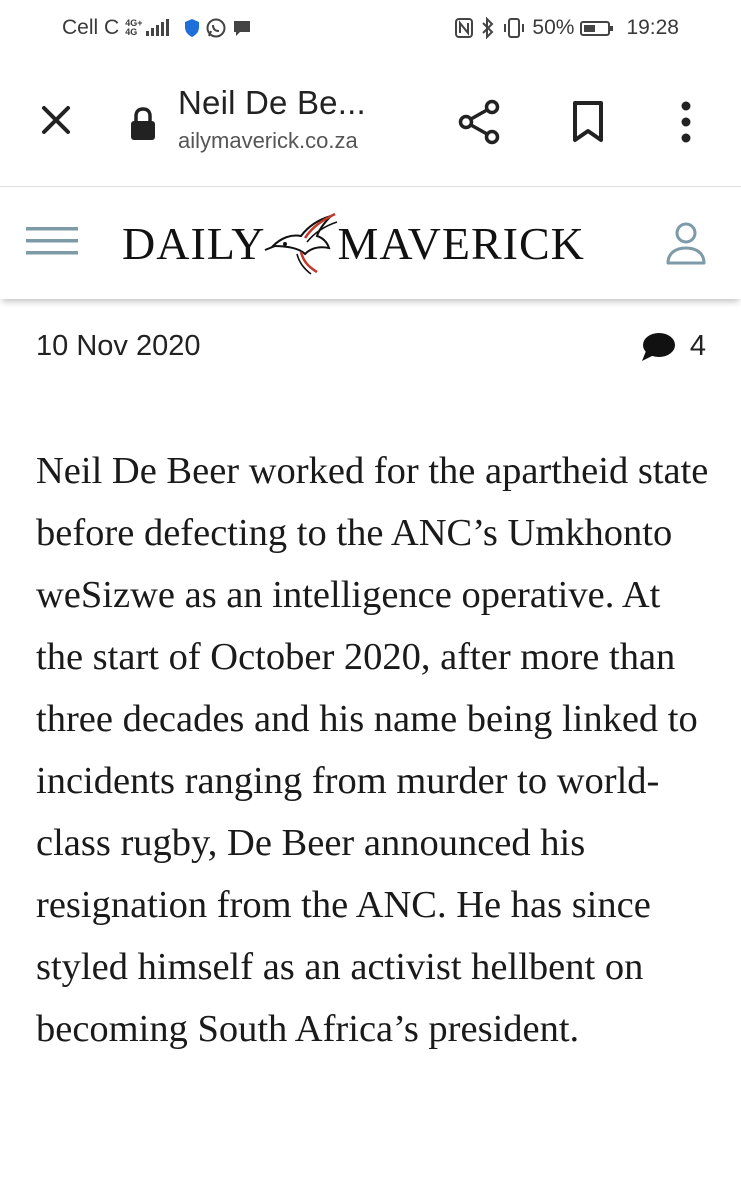 The width and height of the screenshot is (741, 1200). I want to click on hamburger-icon, so click(52, 241).